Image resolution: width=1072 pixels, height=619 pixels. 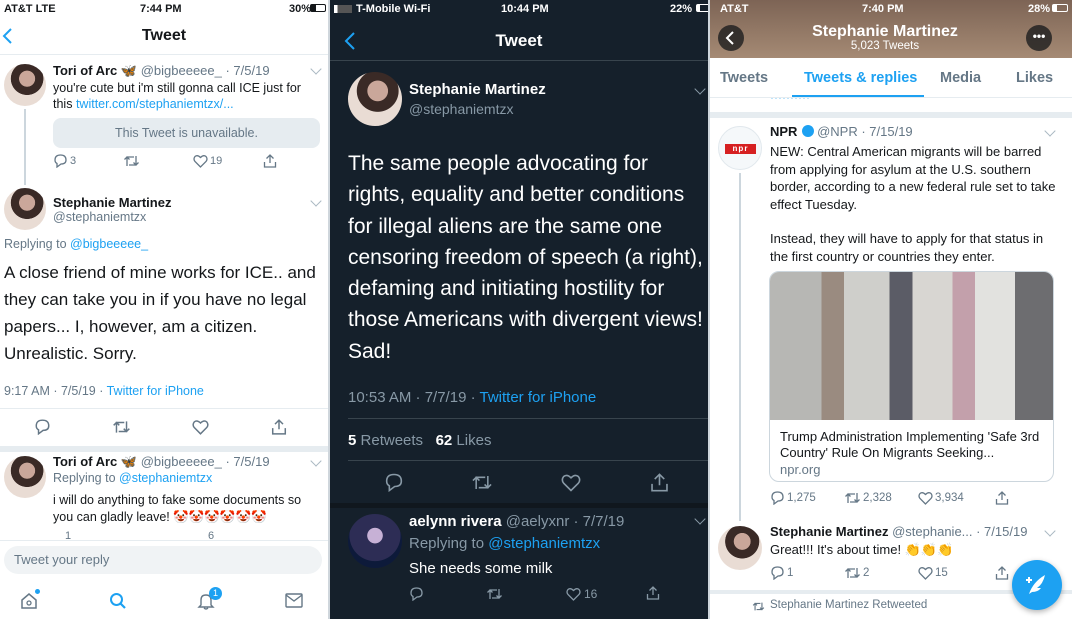 I want to click on tweet-actions: 1,275 2,328 3,934, so click(x=915, y=499).